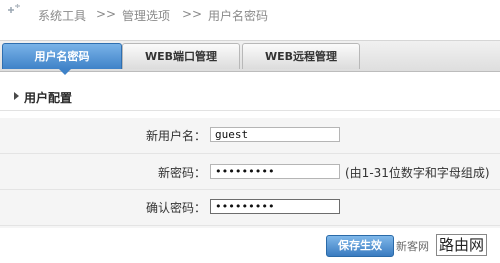 The image size is (500, 263). Describe the element at coordinates (175, 136) in the screenshot. I see `username-label: 新用户名：` at that location.